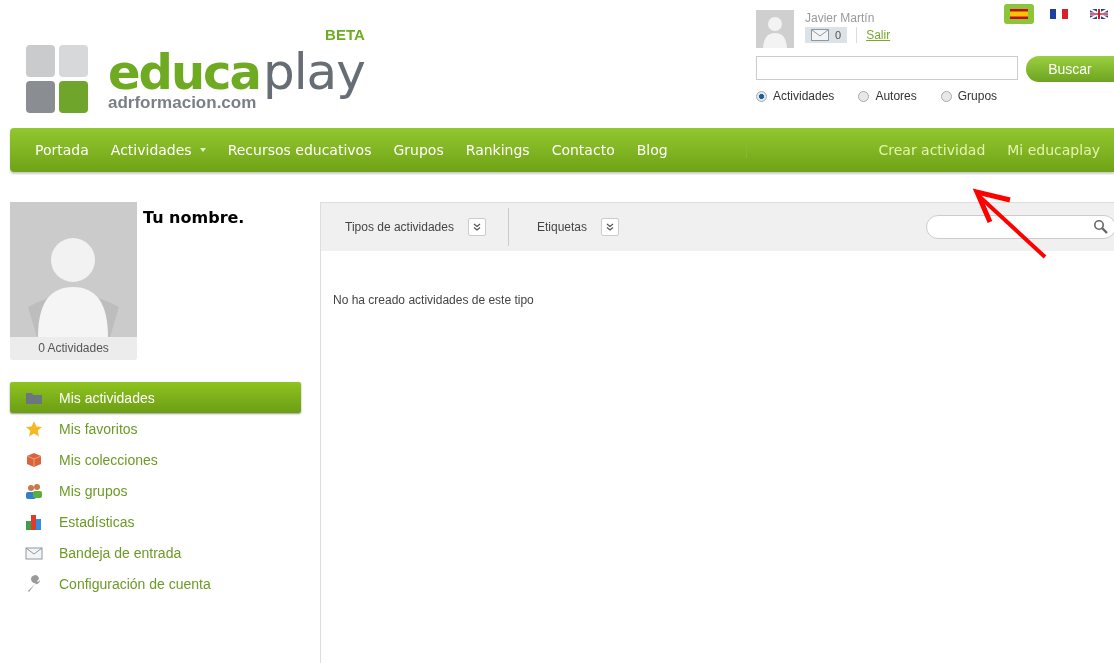 Image resolution: width=1114 pixels, height=663 pixels. I want to click on caret-icon, so click(202, 150).